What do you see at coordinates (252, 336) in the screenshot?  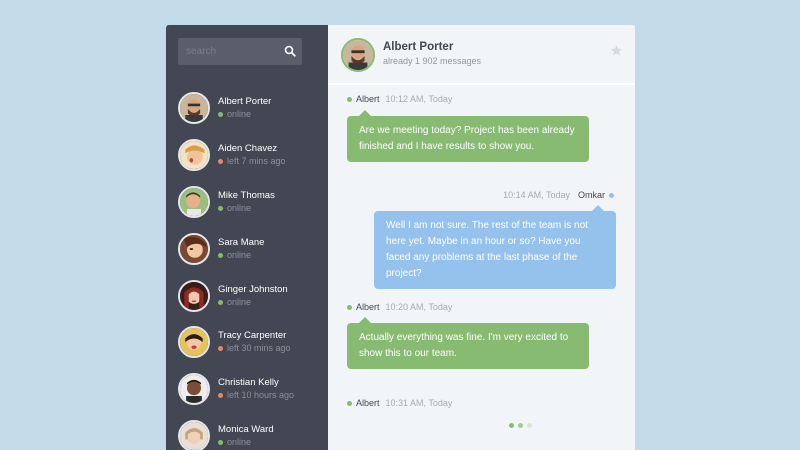 I see `contact-name: Tracy Carpenter` at bounding box center [252, 336].